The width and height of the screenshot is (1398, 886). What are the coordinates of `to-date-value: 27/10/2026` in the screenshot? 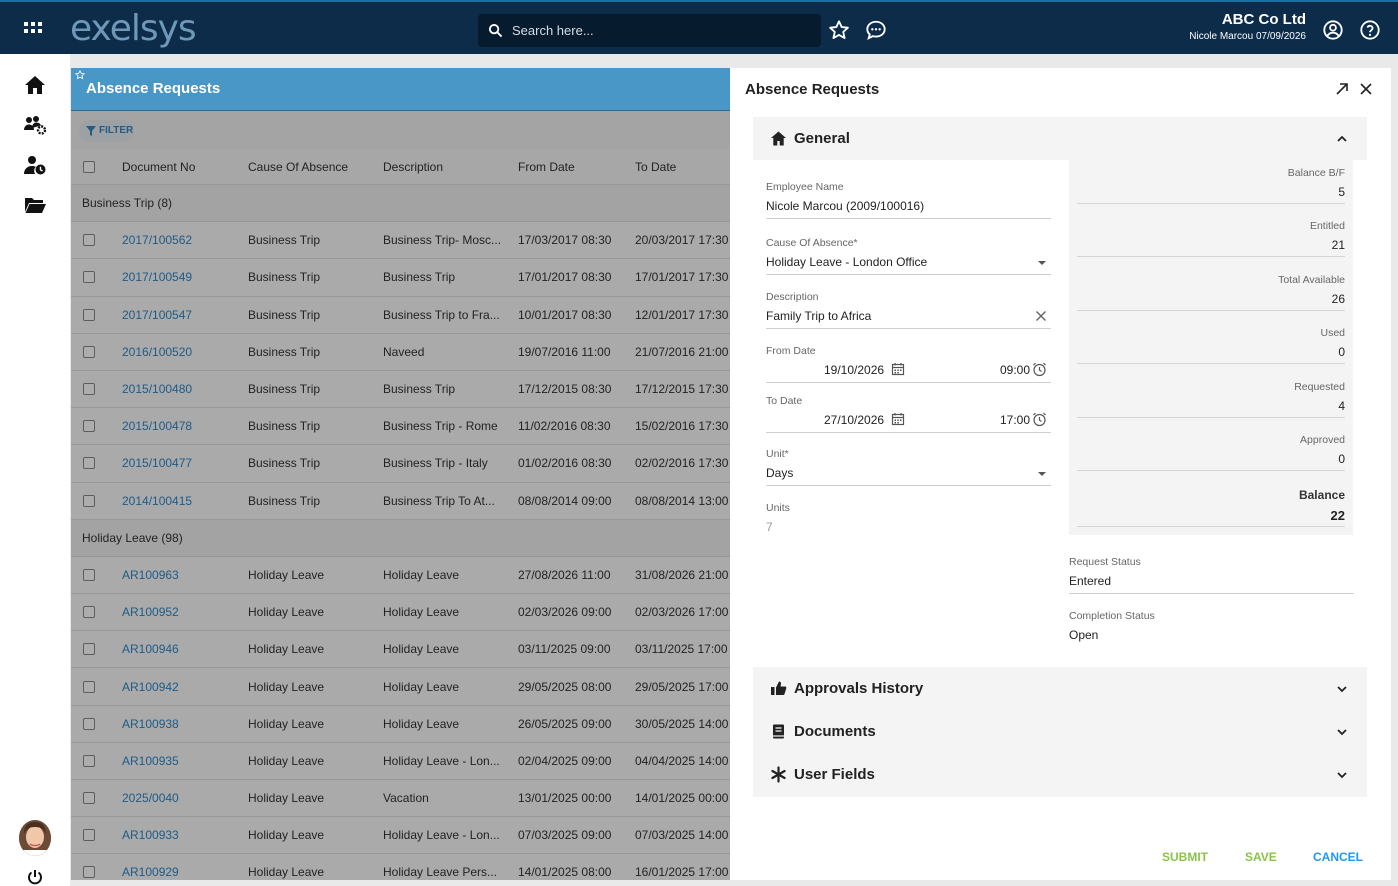 It's located at (854, 420).